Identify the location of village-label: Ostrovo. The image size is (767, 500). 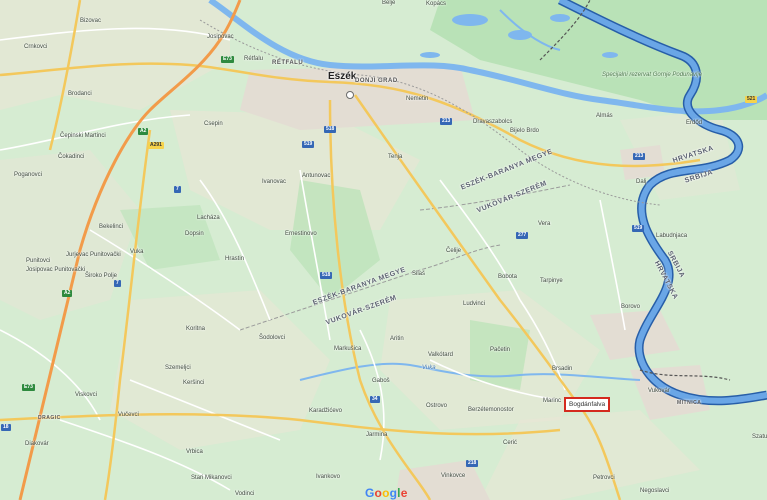
(436, 406).